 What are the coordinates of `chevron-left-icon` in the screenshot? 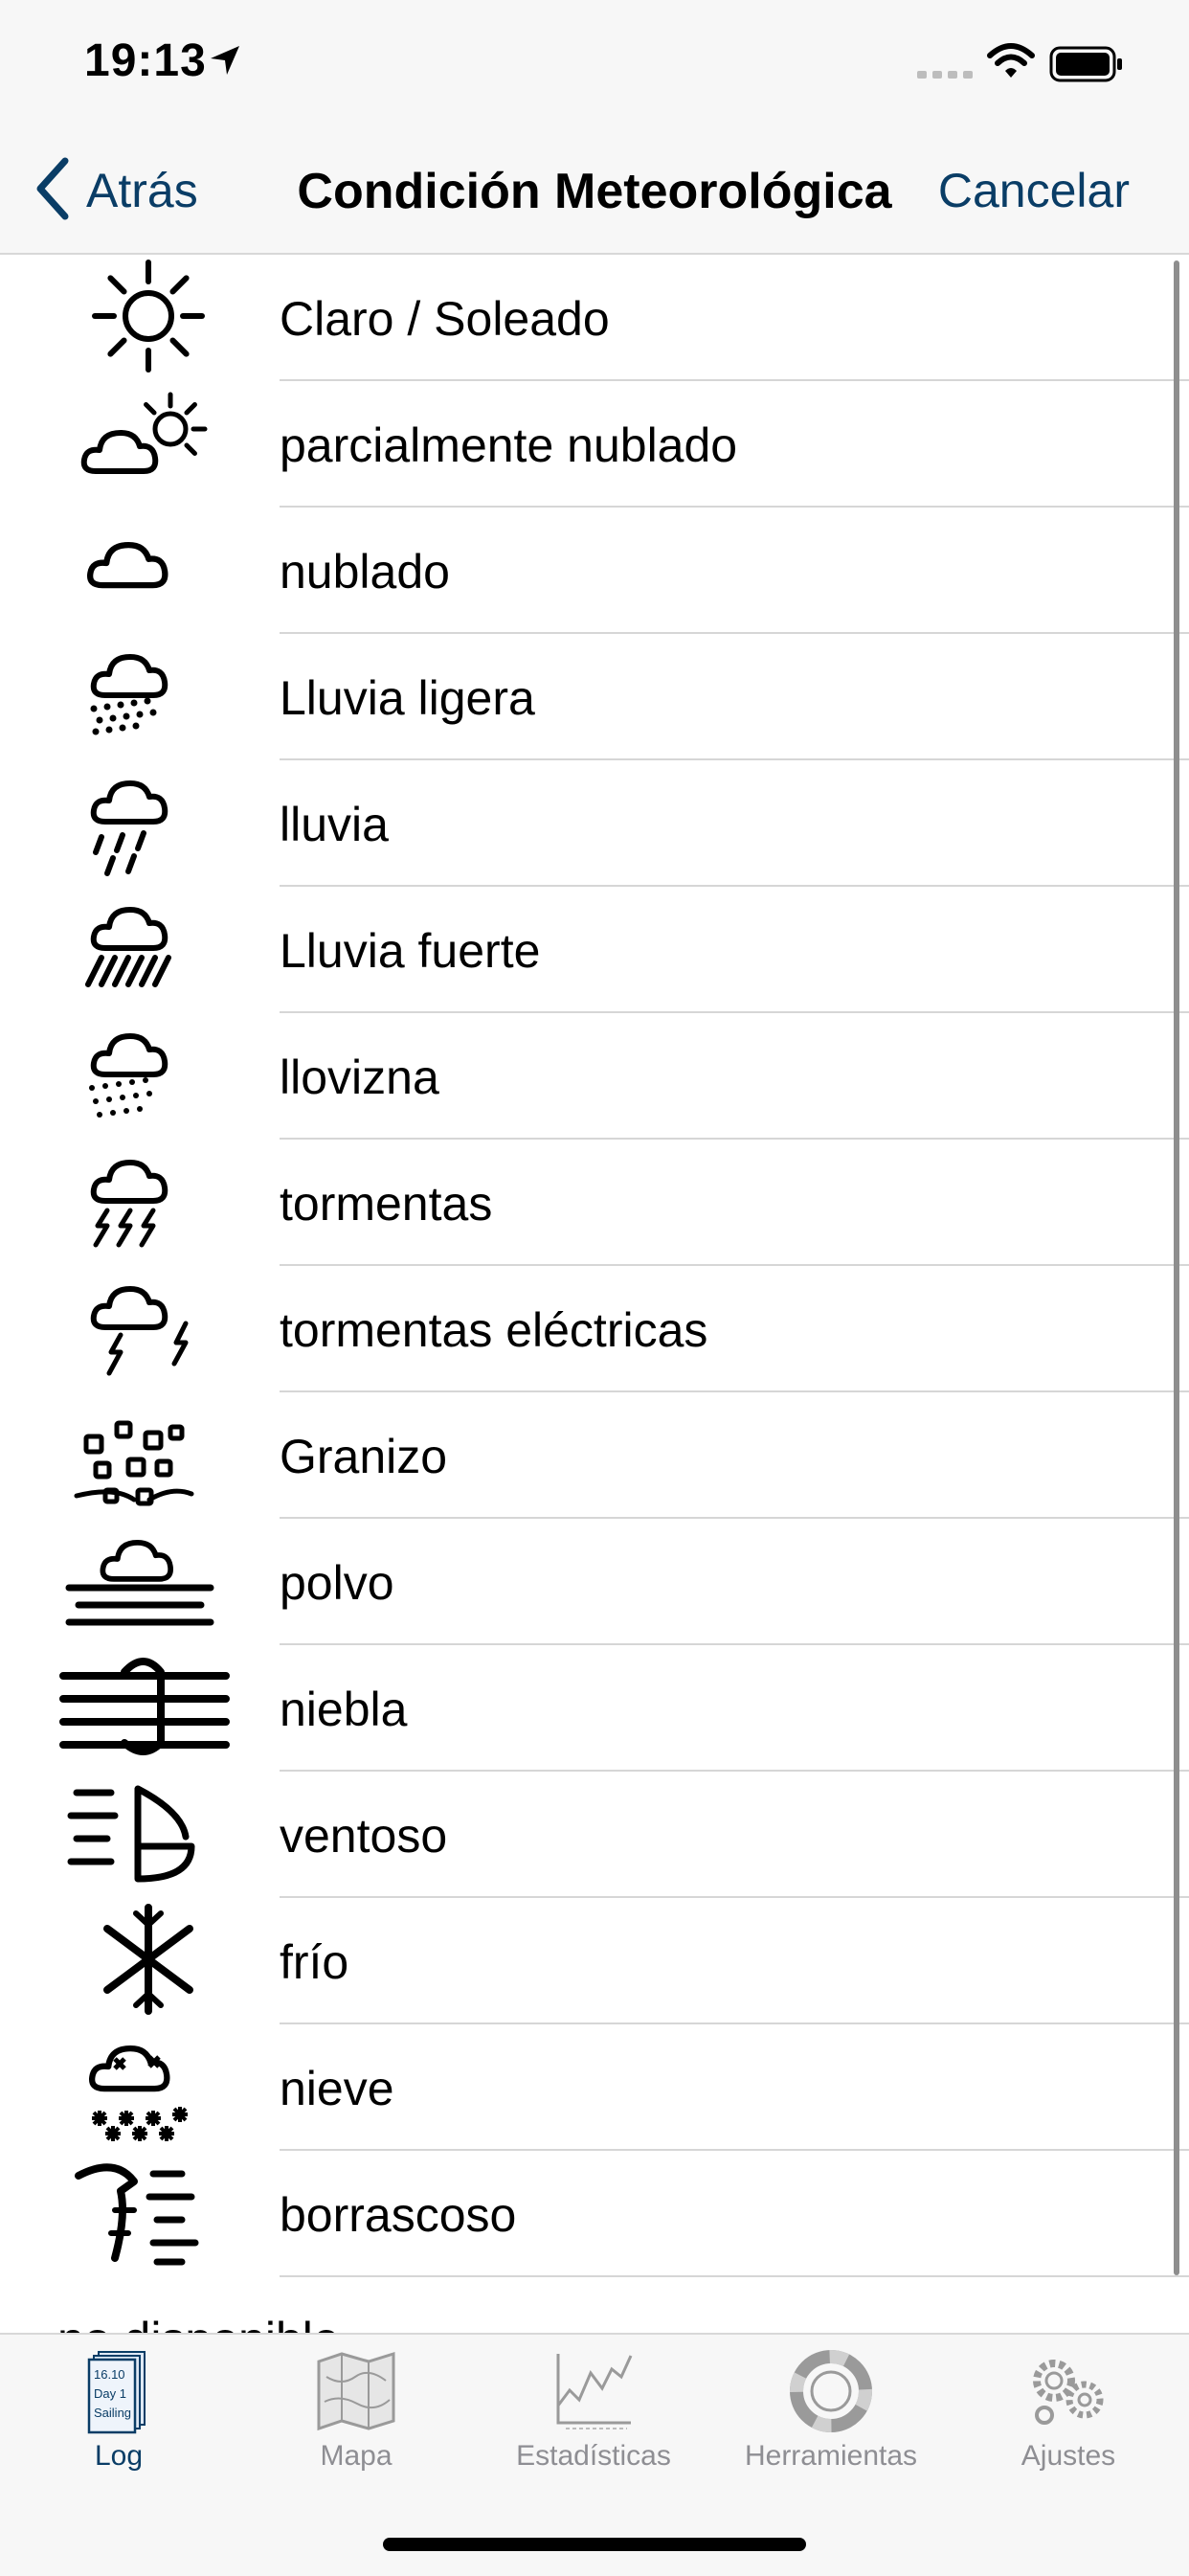 It's located at (52, 191).